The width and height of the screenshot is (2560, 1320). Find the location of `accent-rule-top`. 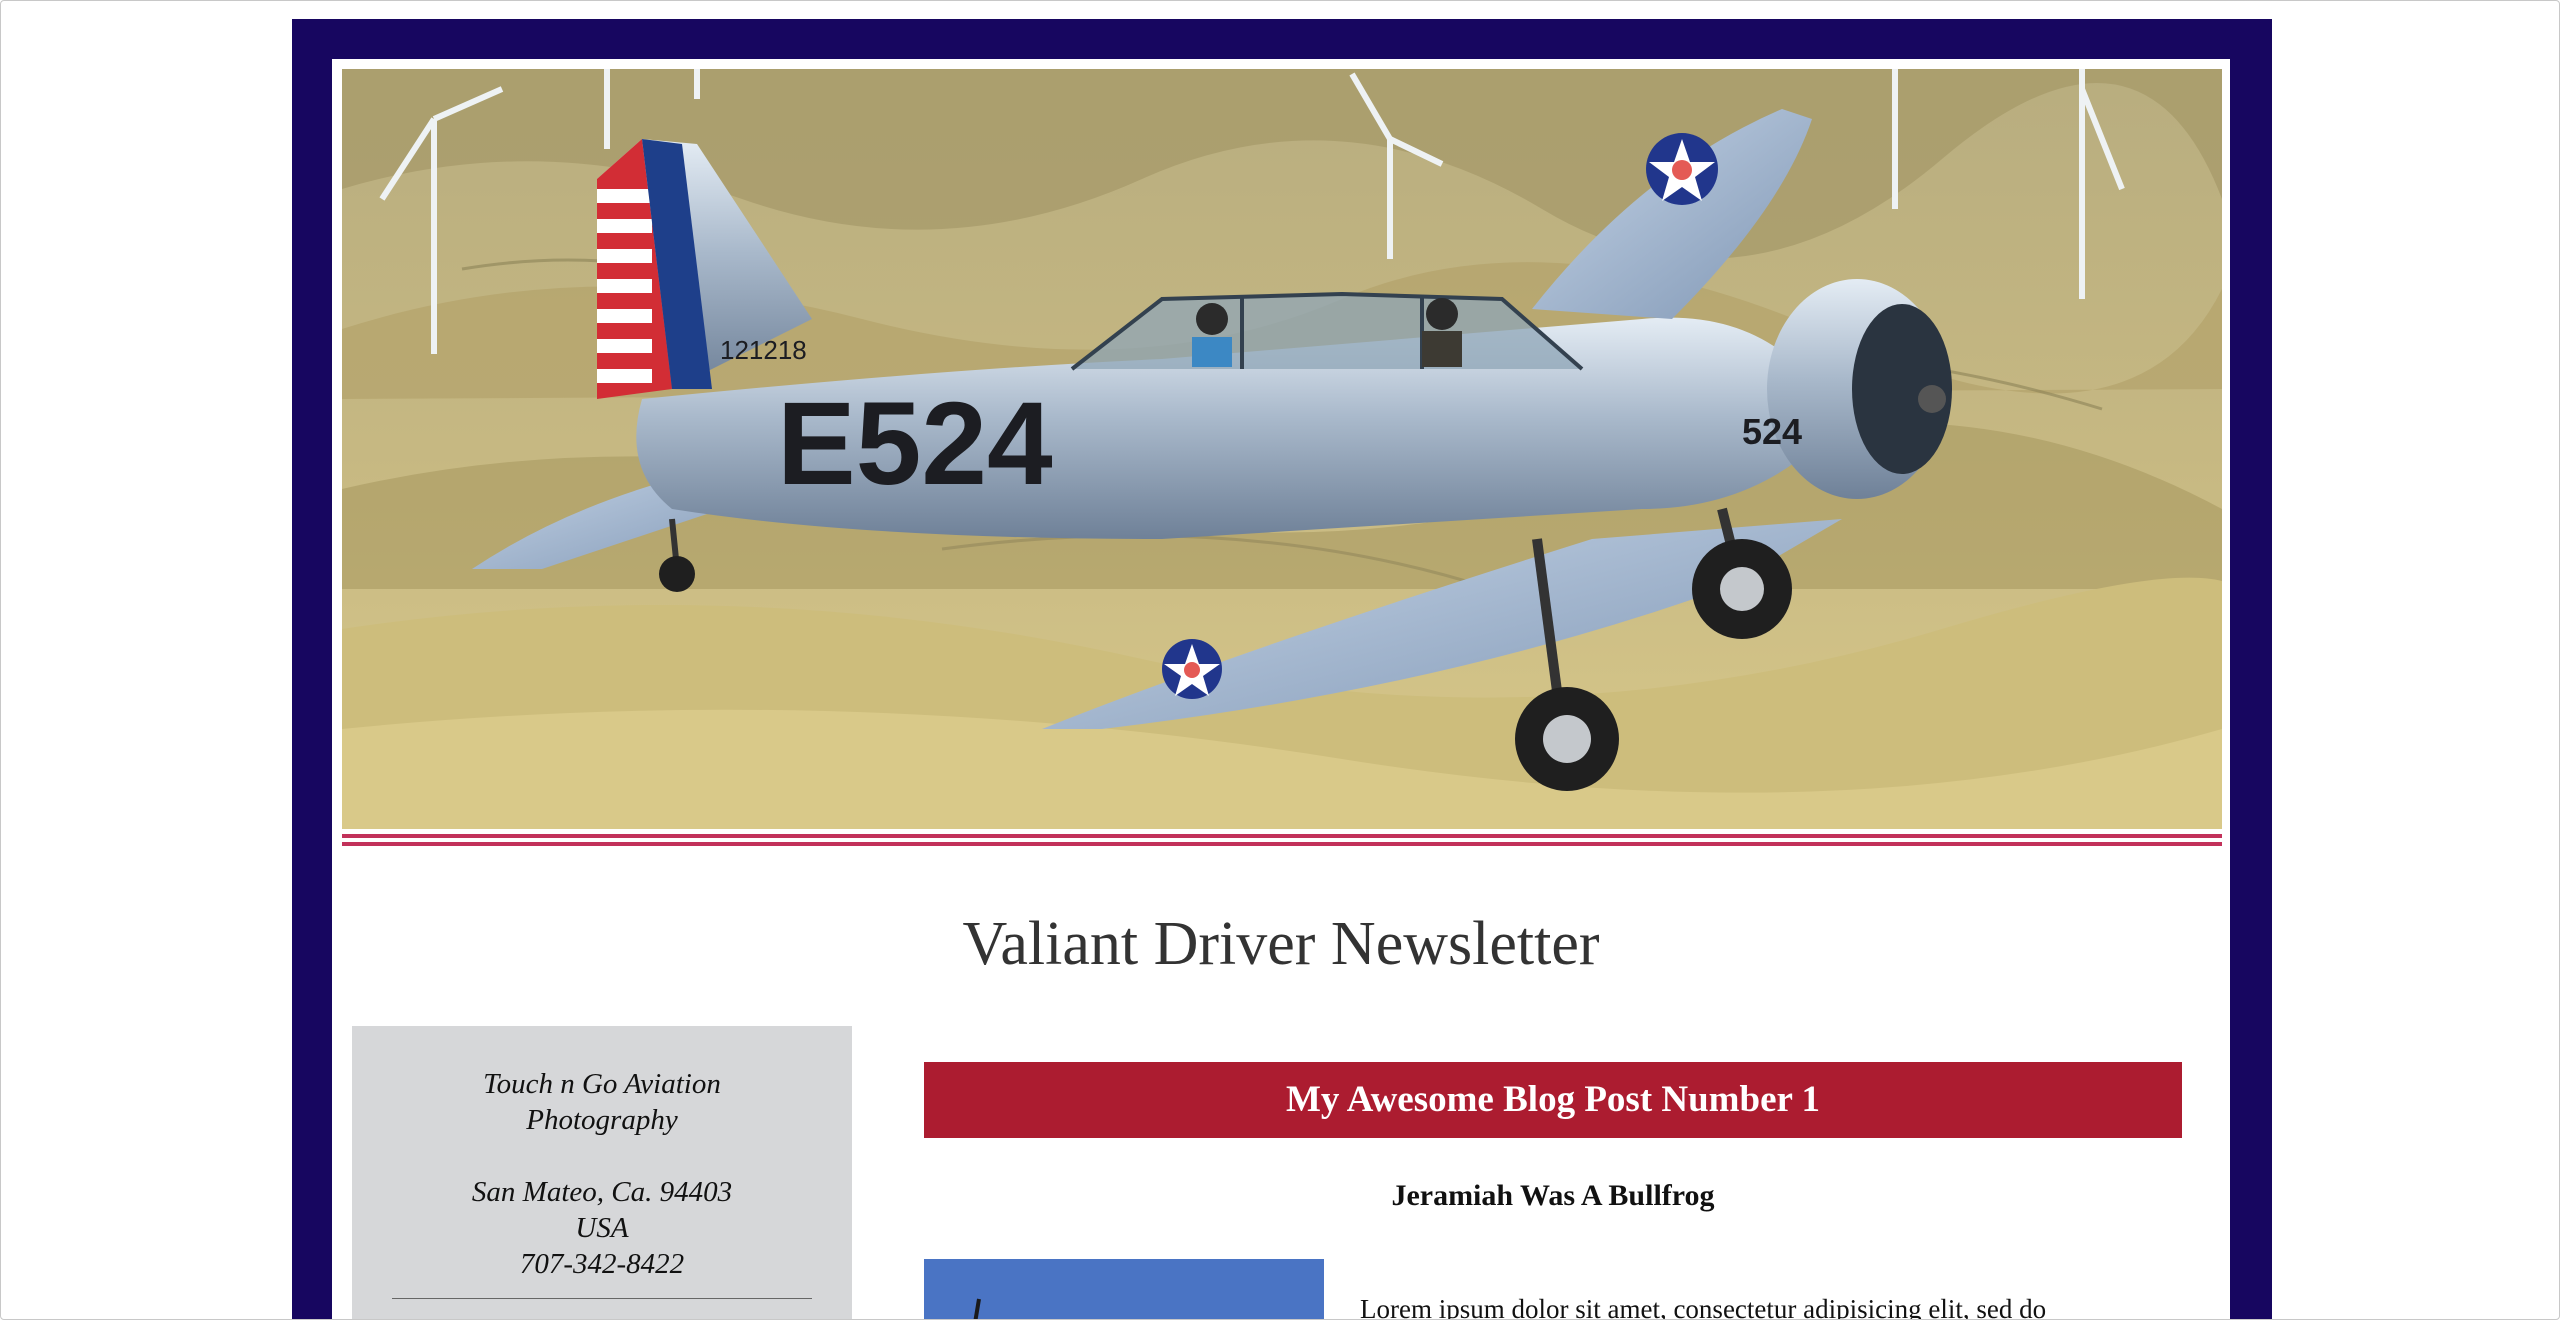

accent-rule-top is located at coordinates (1282, 836).